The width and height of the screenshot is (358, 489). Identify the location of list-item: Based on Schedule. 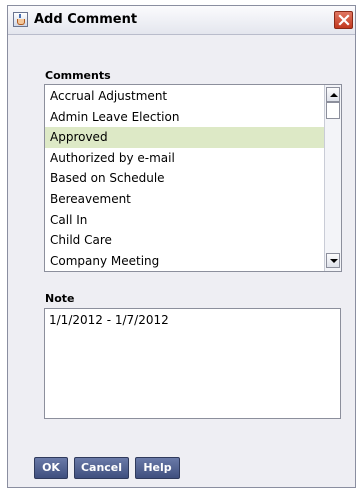
(184, 178).